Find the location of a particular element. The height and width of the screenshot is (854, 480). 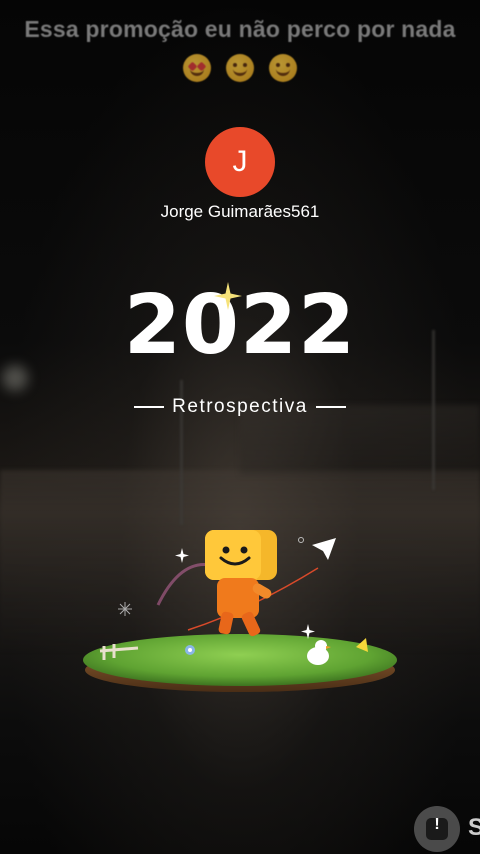

username: Jorge Guimarães561 is located at coordinates (240, 212).